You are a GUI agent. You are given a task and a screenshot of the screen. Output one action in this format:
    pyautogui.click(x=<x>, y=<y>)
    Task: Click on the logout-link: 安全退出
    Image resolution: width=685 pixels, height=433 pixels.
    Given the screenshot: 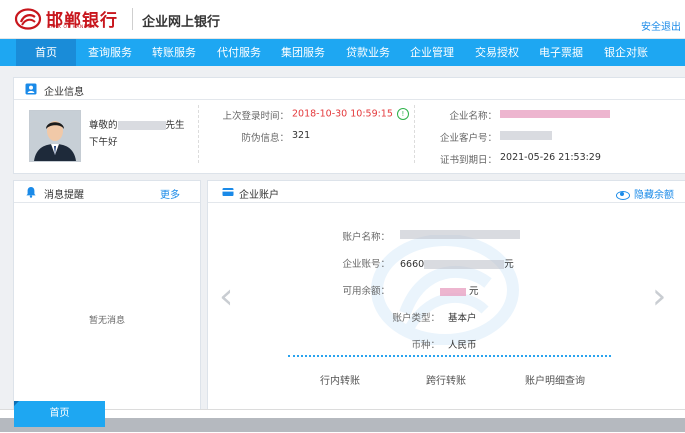 What is the action you would take?
    pyautogui.click(x=661, y=25)
    